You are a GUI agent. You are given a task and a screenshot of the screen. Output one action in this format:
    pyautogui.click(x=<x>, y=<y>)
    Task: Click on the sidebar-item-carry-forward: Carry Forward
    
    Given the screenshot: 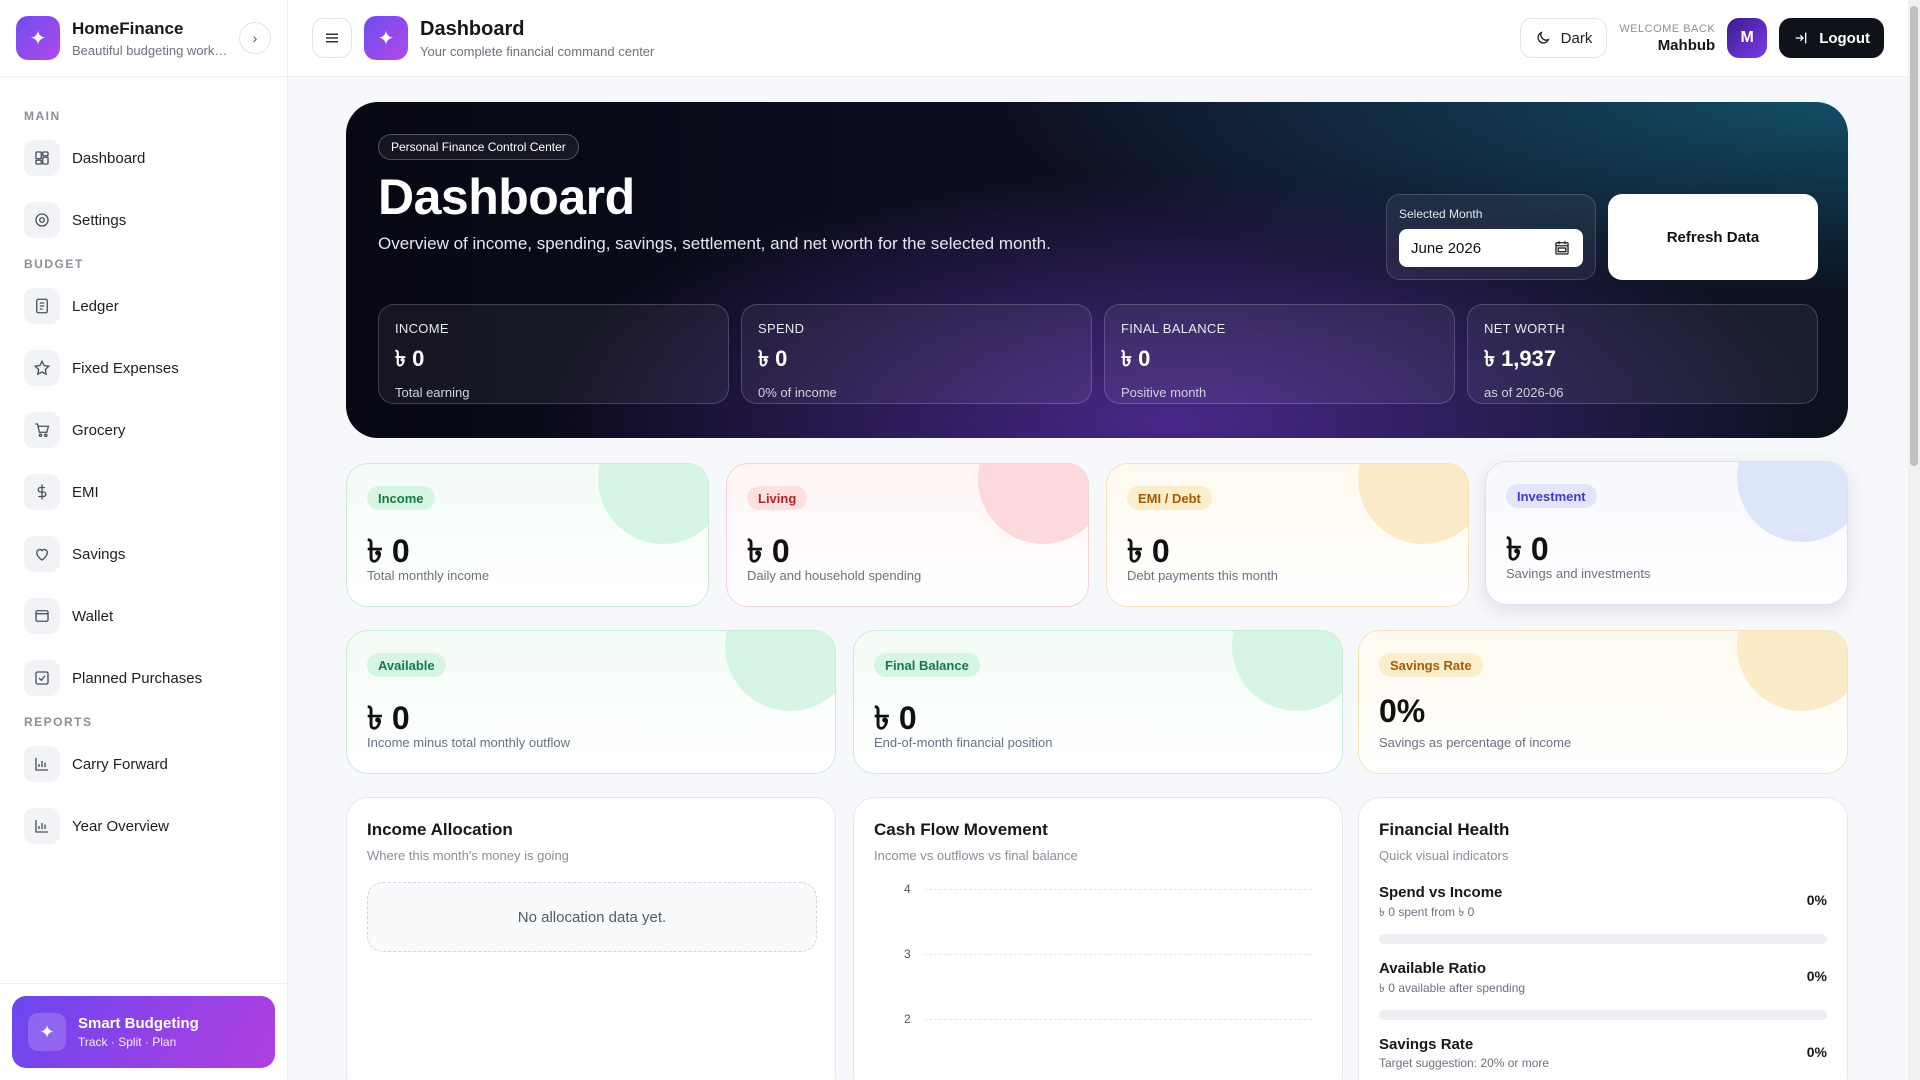 What is the action you would take?
    pyautogui.click(x=143, y=764)
    